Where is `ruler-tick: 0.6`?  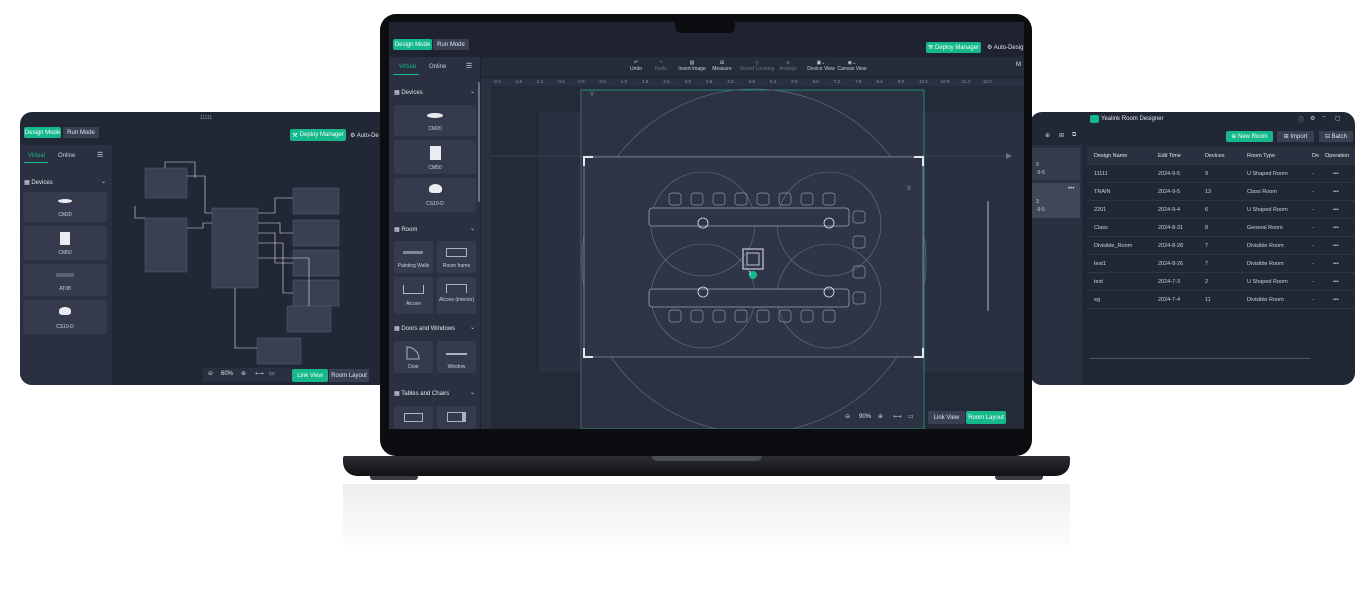 ruler-tick: 0.6 is located at coordinates (602, 81).